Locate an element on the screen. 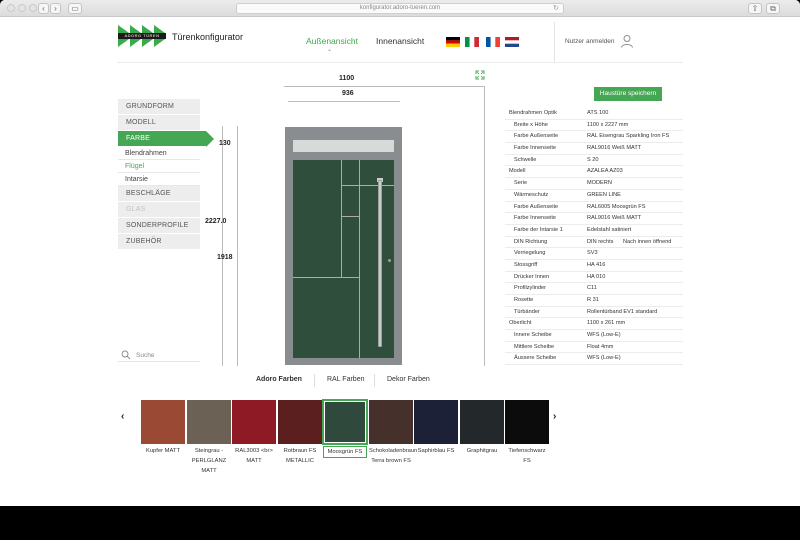 This screenshot has width=800, height=540. user-icon is located at coordinates (627, 41).